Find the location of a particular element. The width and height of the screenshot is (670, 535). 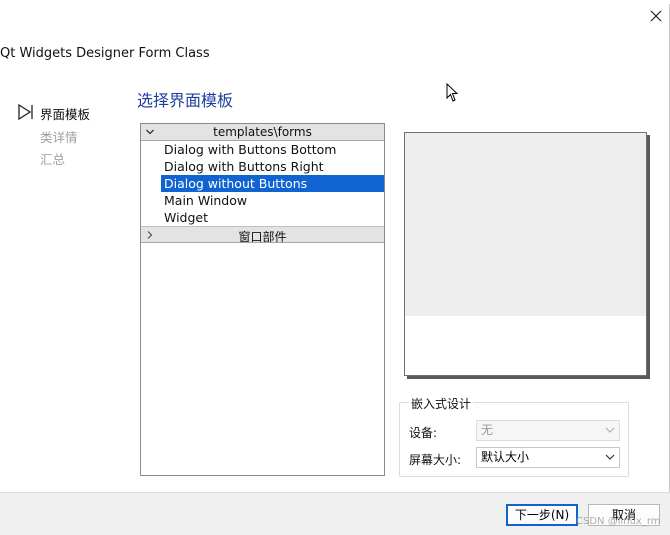

nav-step-form-template: 界面模板 is located at coordinates (65, 114).